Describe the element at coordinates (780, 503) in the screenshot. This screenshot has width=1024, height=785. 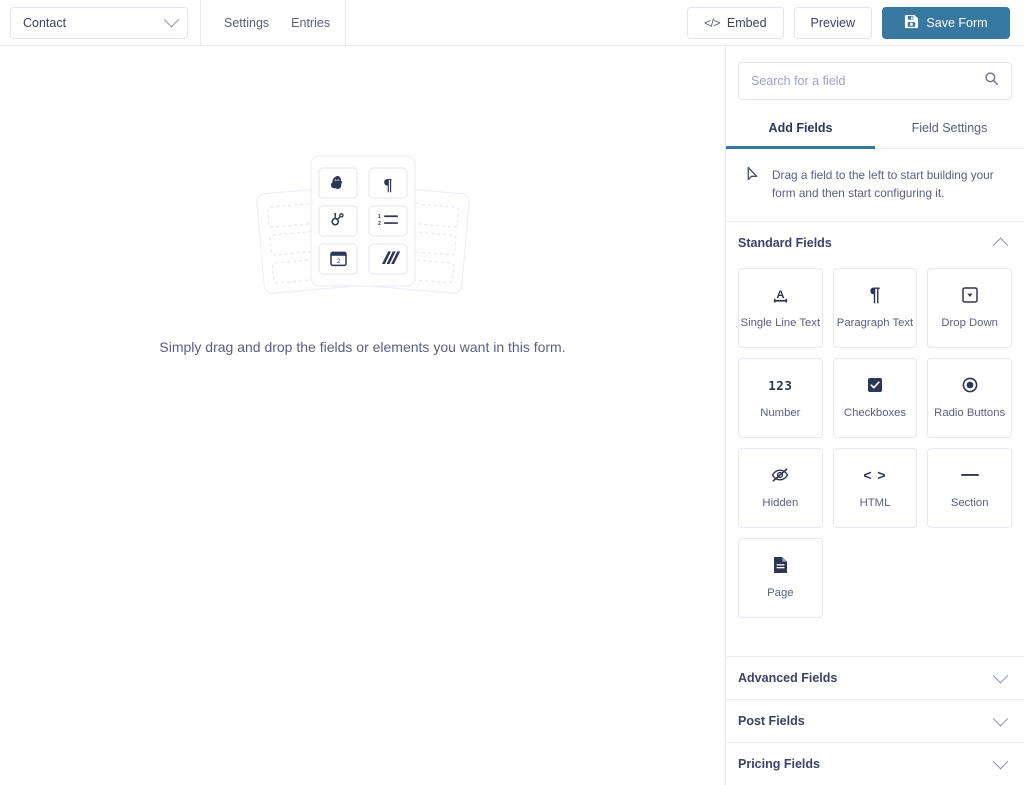
I see `field-label-hidden: Hidden` at that location.